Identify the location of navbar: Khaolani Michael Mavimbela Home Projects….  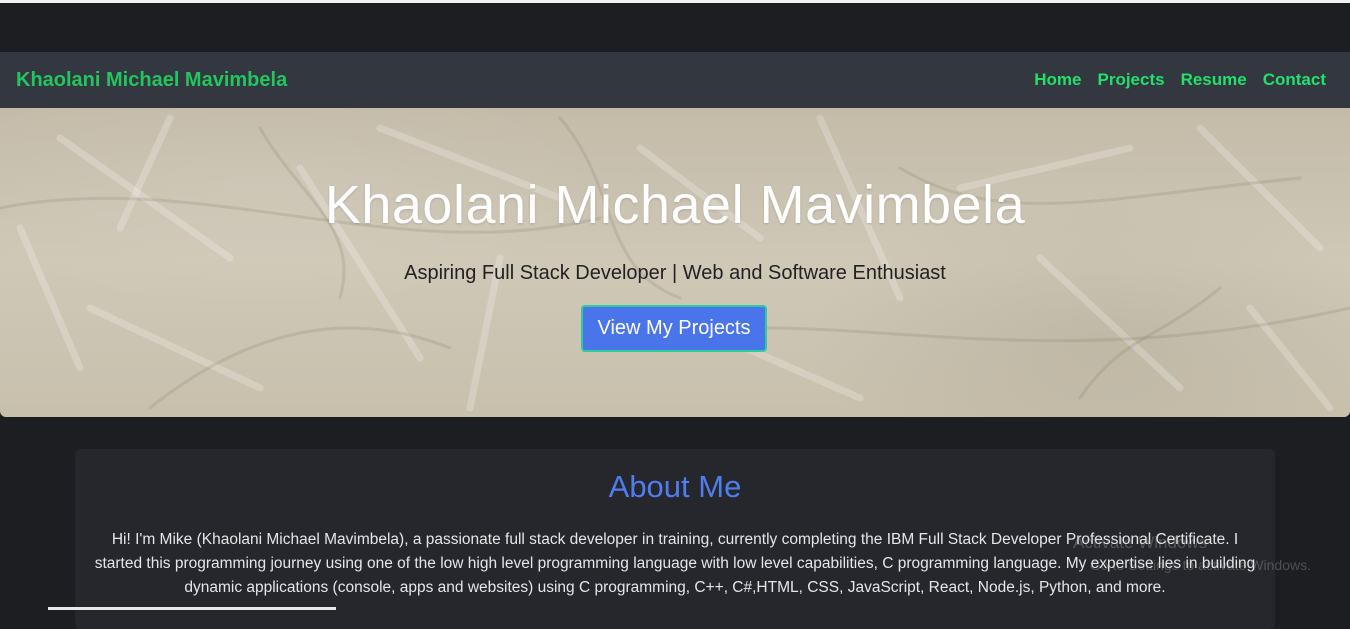
(675, 80).